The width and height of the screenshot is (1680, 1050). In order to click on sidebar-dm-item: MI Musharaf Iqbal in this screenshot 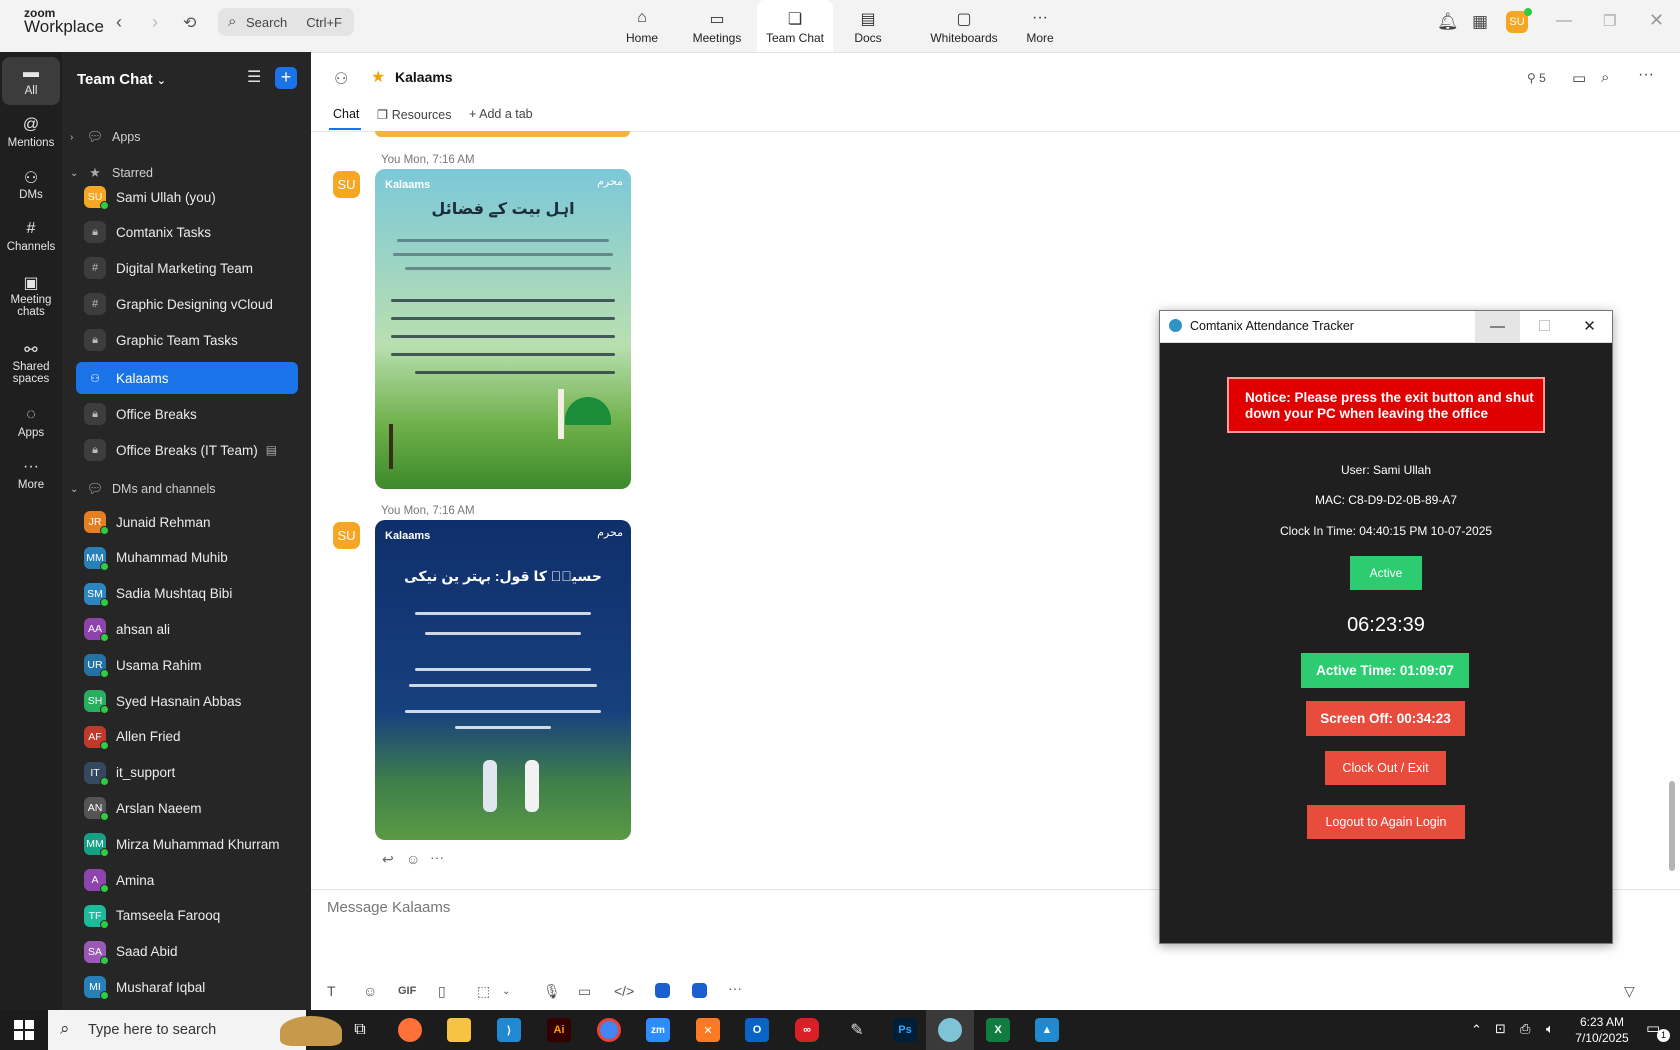, I will do `click(187, 987)`.